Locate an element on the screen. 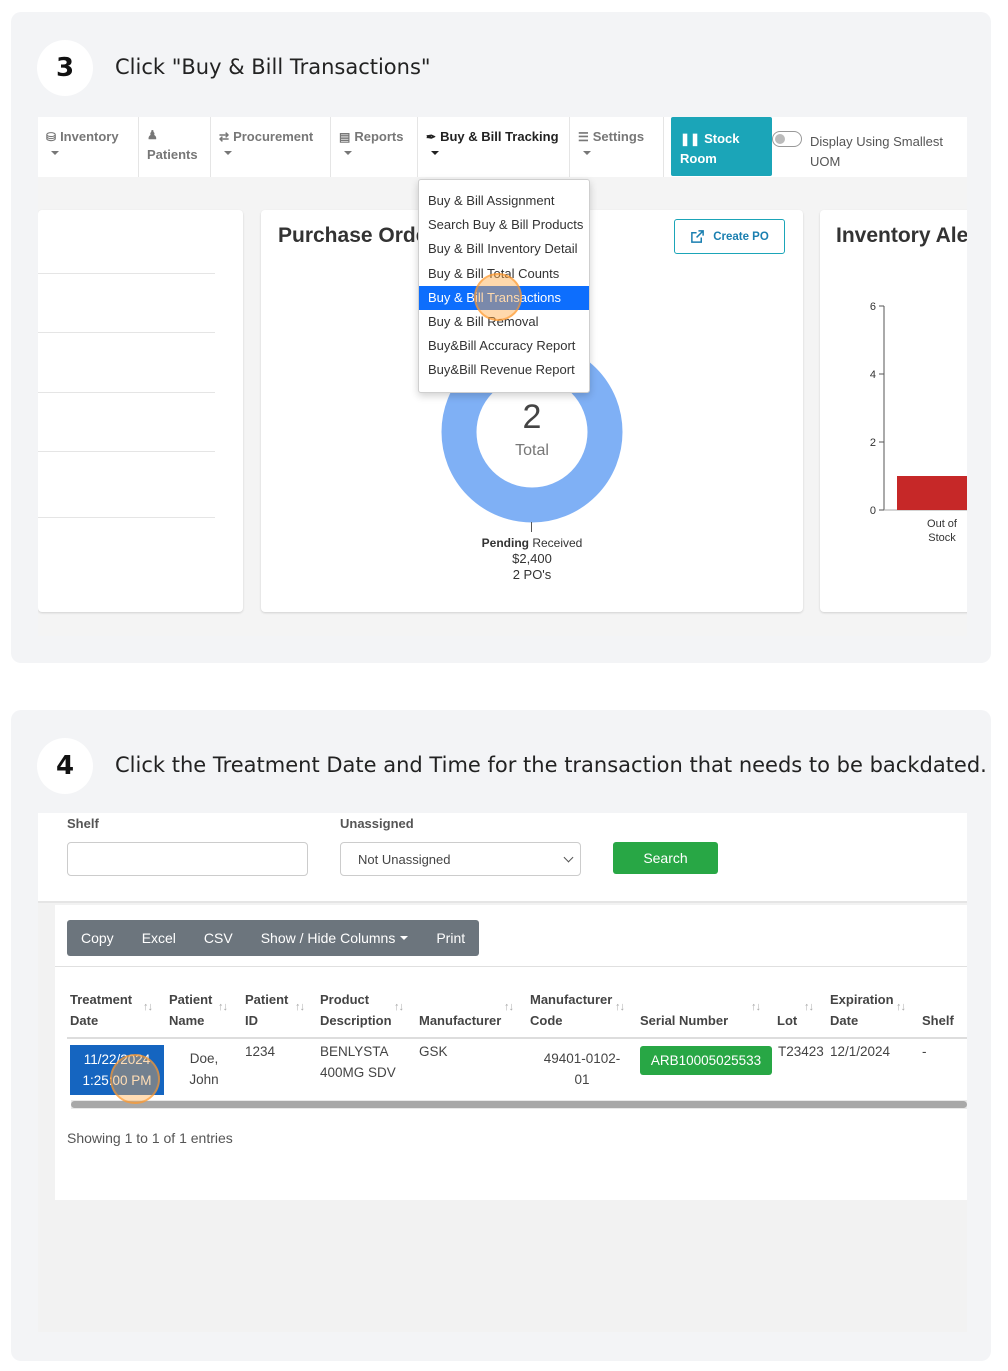  y-tick-label: 4 is located at coordinates (873, 375).